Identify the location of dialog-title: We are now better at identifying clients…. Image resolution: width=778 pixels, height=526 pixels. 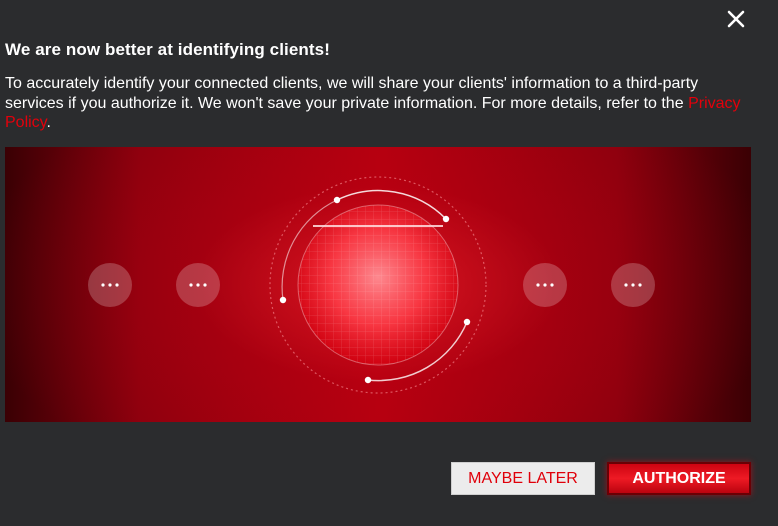
(167, 49).